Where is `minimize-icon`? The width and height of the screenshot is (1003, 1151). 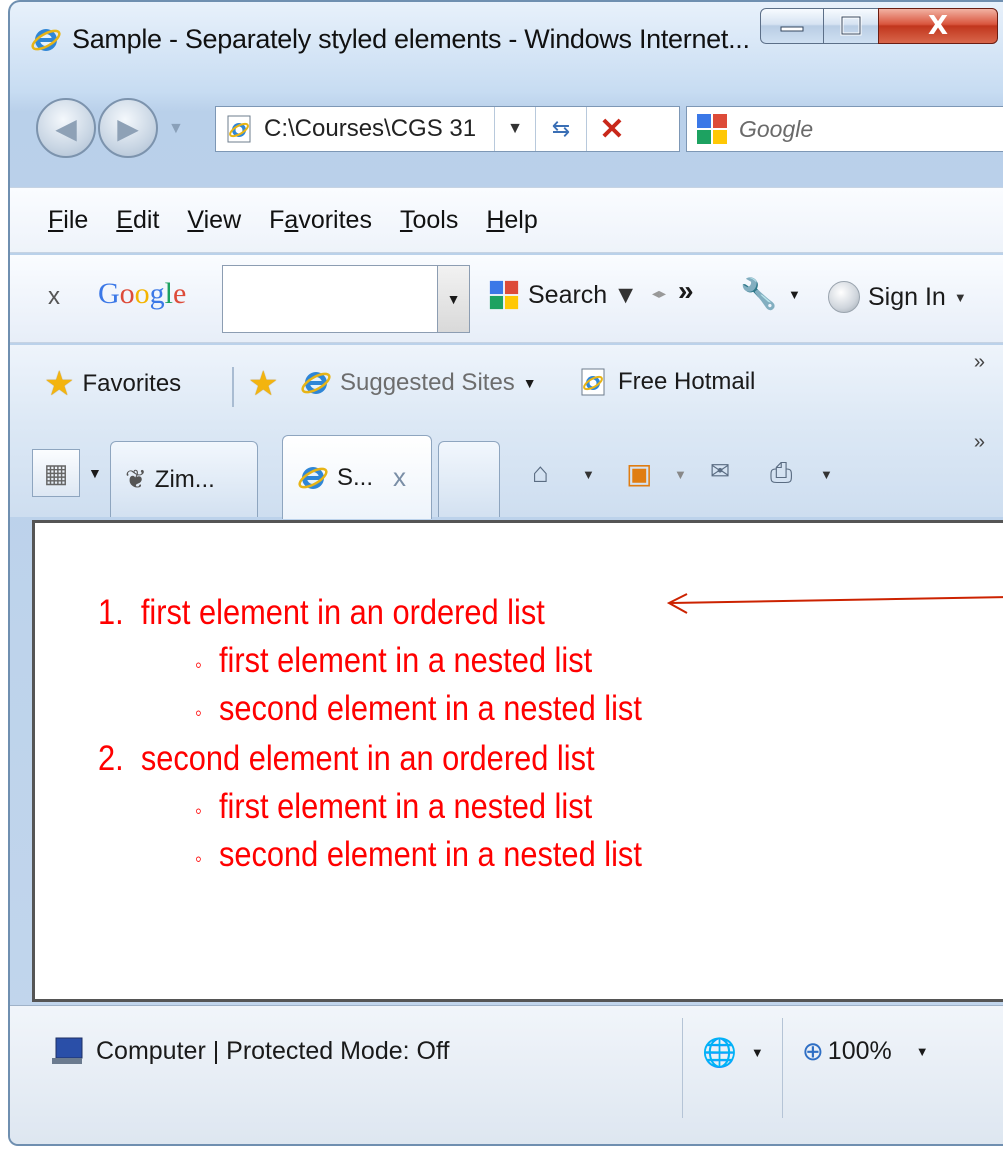
minimize-icon is located at coordinates (792, 29).